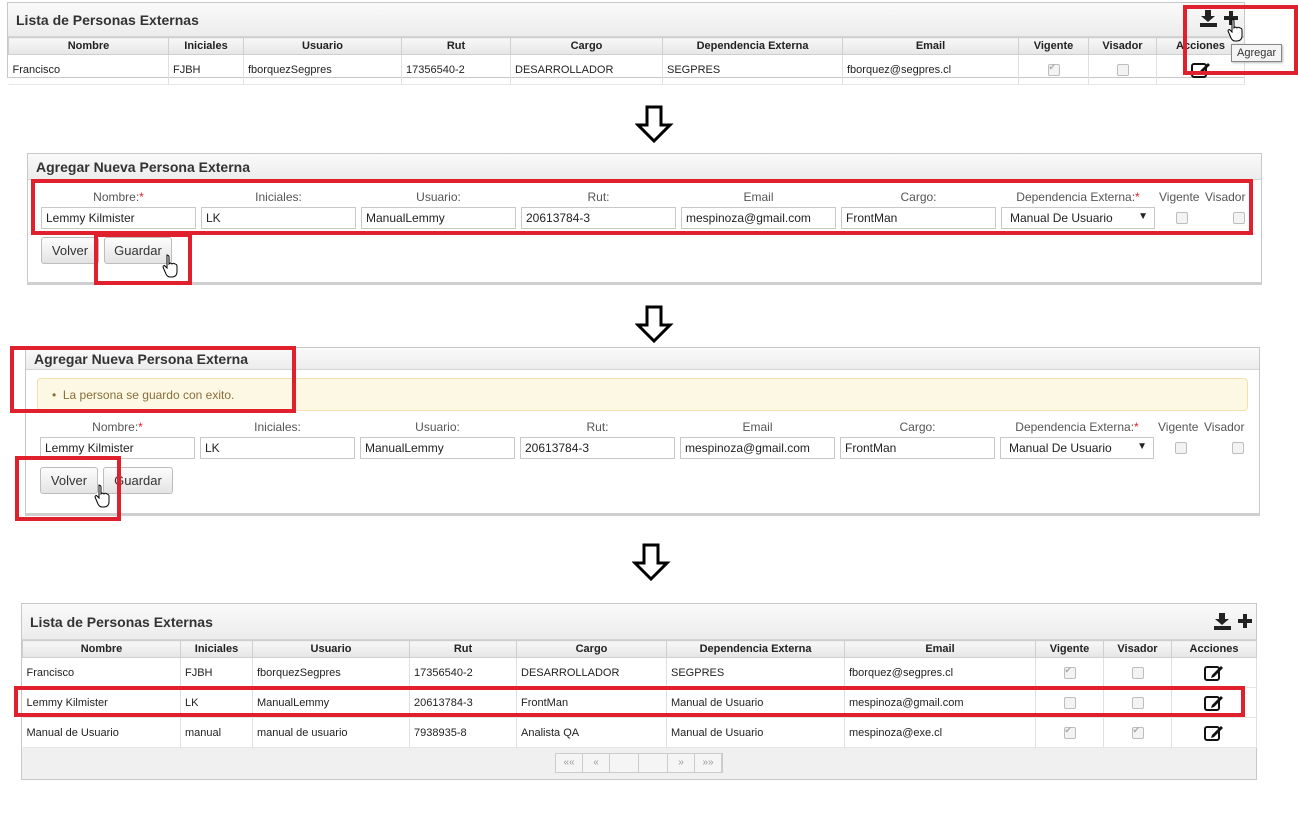  I want to click on label-cargo: Cargo:, so click(917, 427).